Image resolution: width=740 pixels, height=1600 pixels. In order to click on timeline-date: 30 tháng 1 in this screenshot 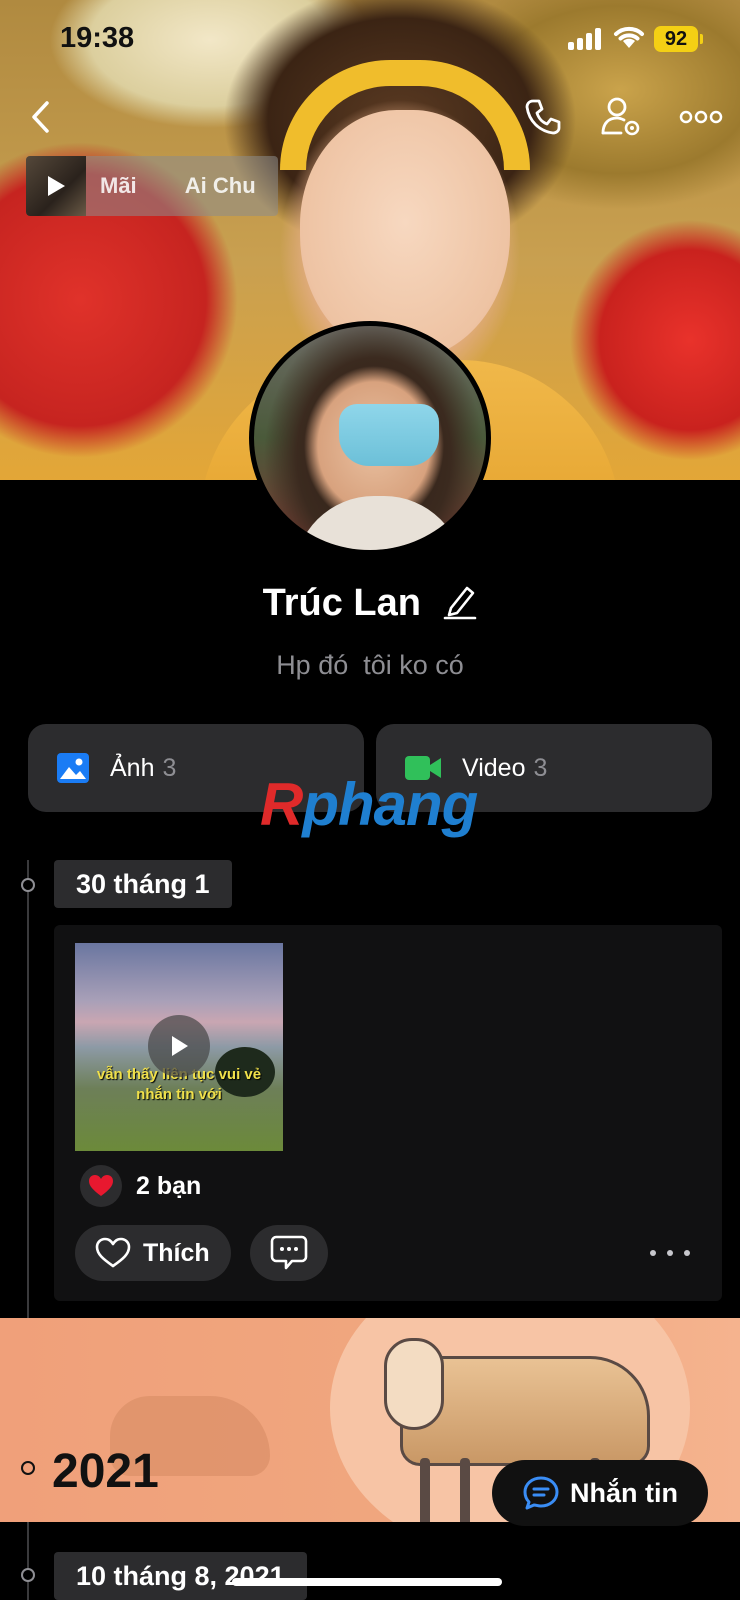, I will do `click(143, 884)`.